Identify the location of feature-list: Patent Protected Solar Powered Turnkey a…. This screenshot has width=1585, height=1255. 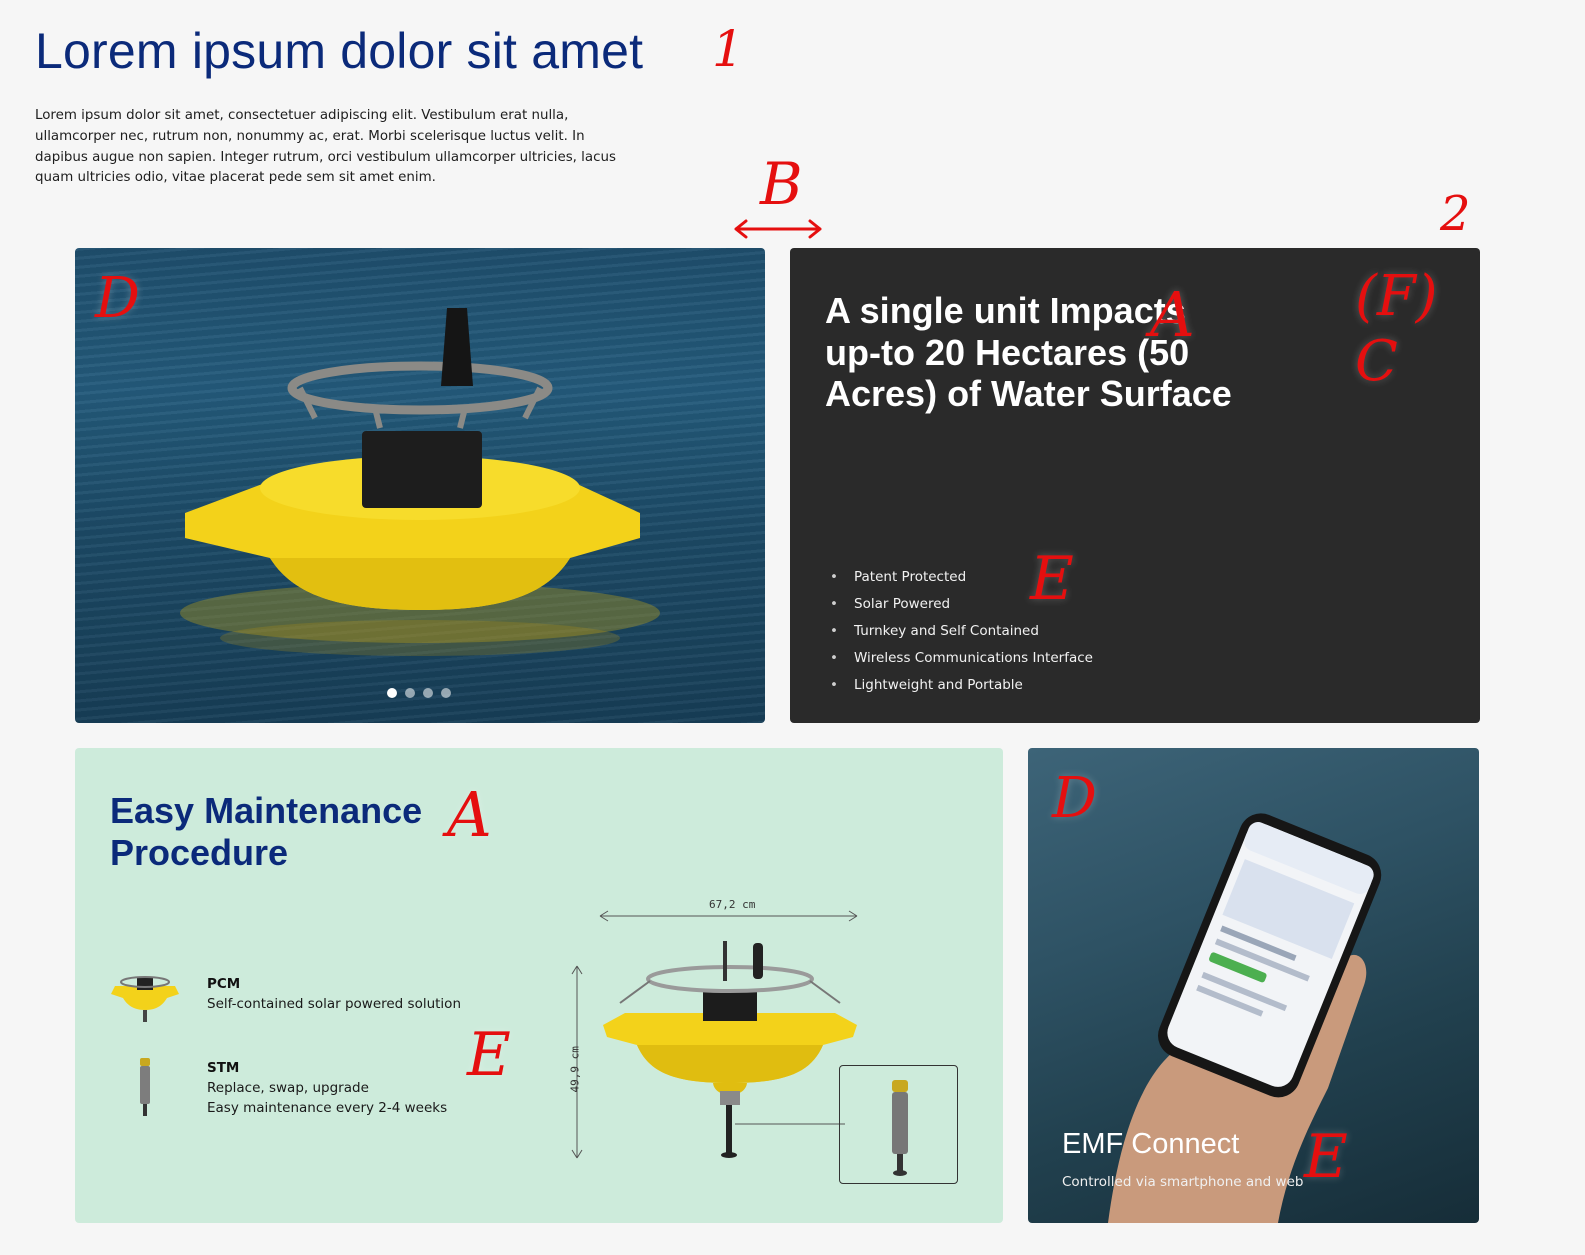
(961, 631).